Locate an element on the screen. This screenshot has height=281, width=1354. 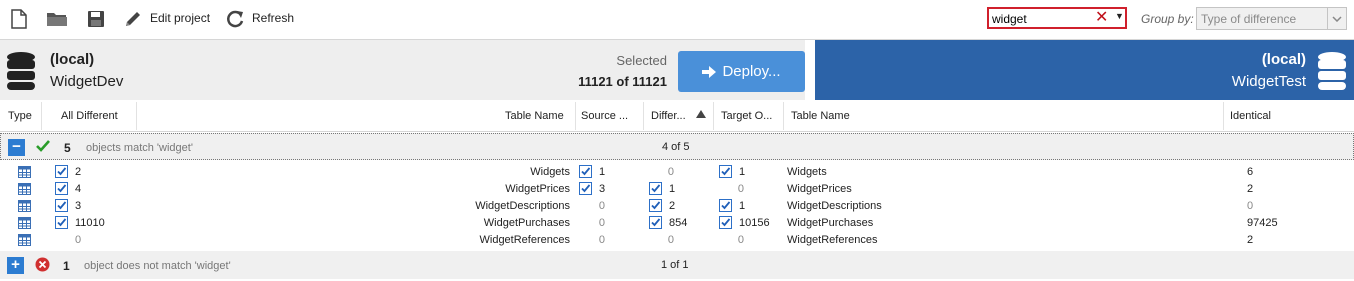
table-name-left: WidgetReferences is located at coordinates (525, 240).